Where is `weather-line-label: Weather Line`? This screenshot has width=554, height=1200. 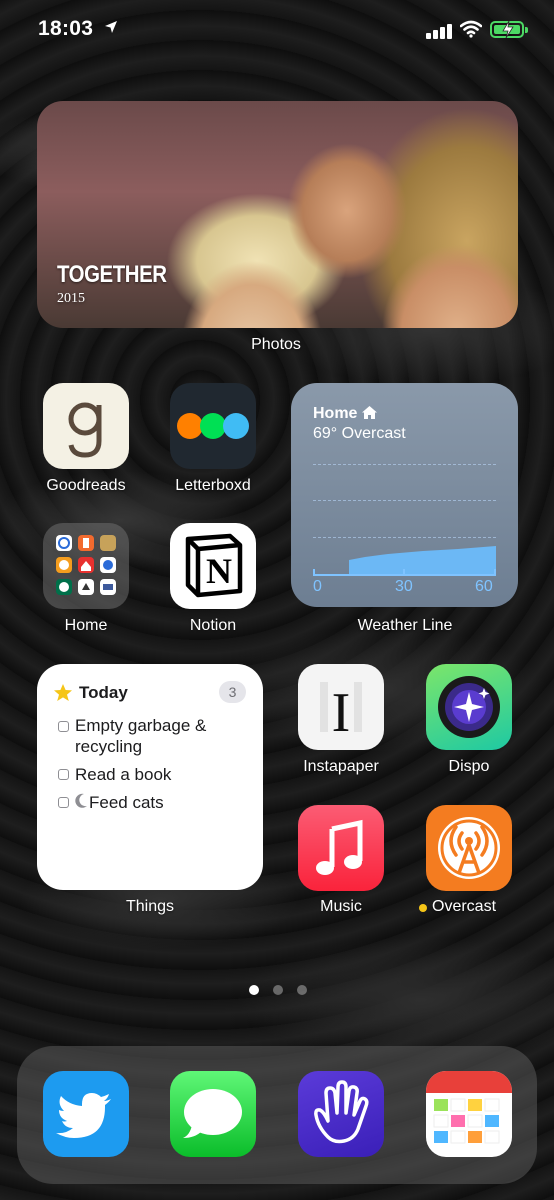 weather-line-label: Weather Line is located at coordinates (405, 625).